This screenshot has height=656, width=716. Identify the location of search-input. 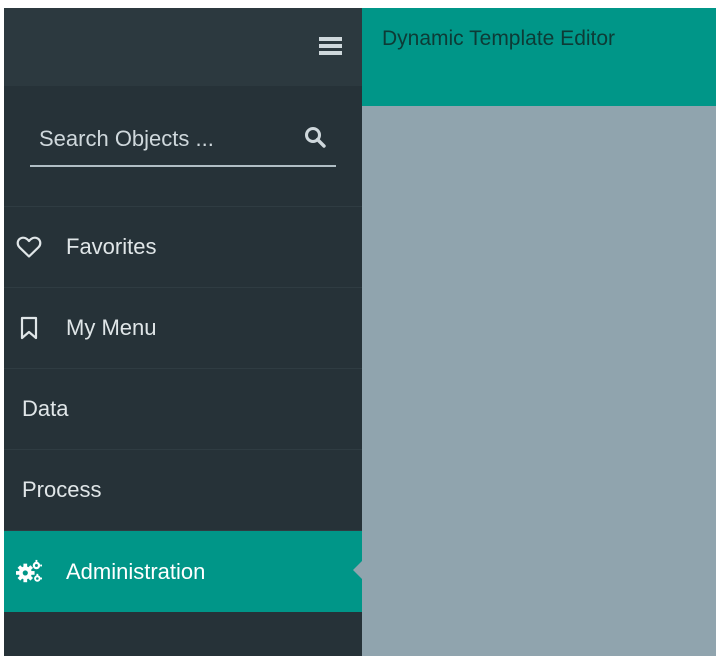
(160, 139).